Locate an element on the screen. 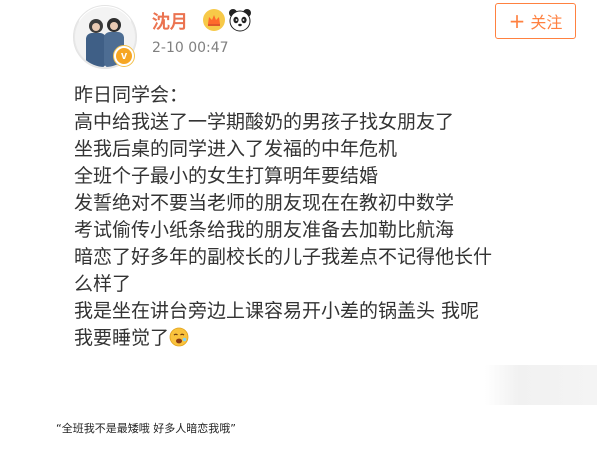 The width and height of the screenshot is (613, 457). image-caption: “全班我不是最矮哦 好多人暗恋我哦” is located at coordinates (146, 428).